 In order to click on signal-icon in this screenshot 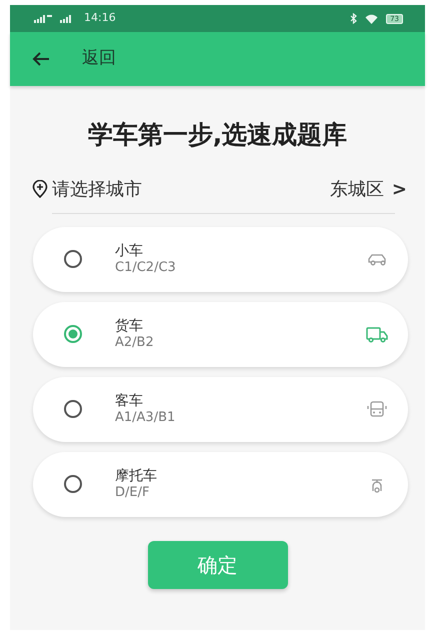, I will do `click(43, 19)`.